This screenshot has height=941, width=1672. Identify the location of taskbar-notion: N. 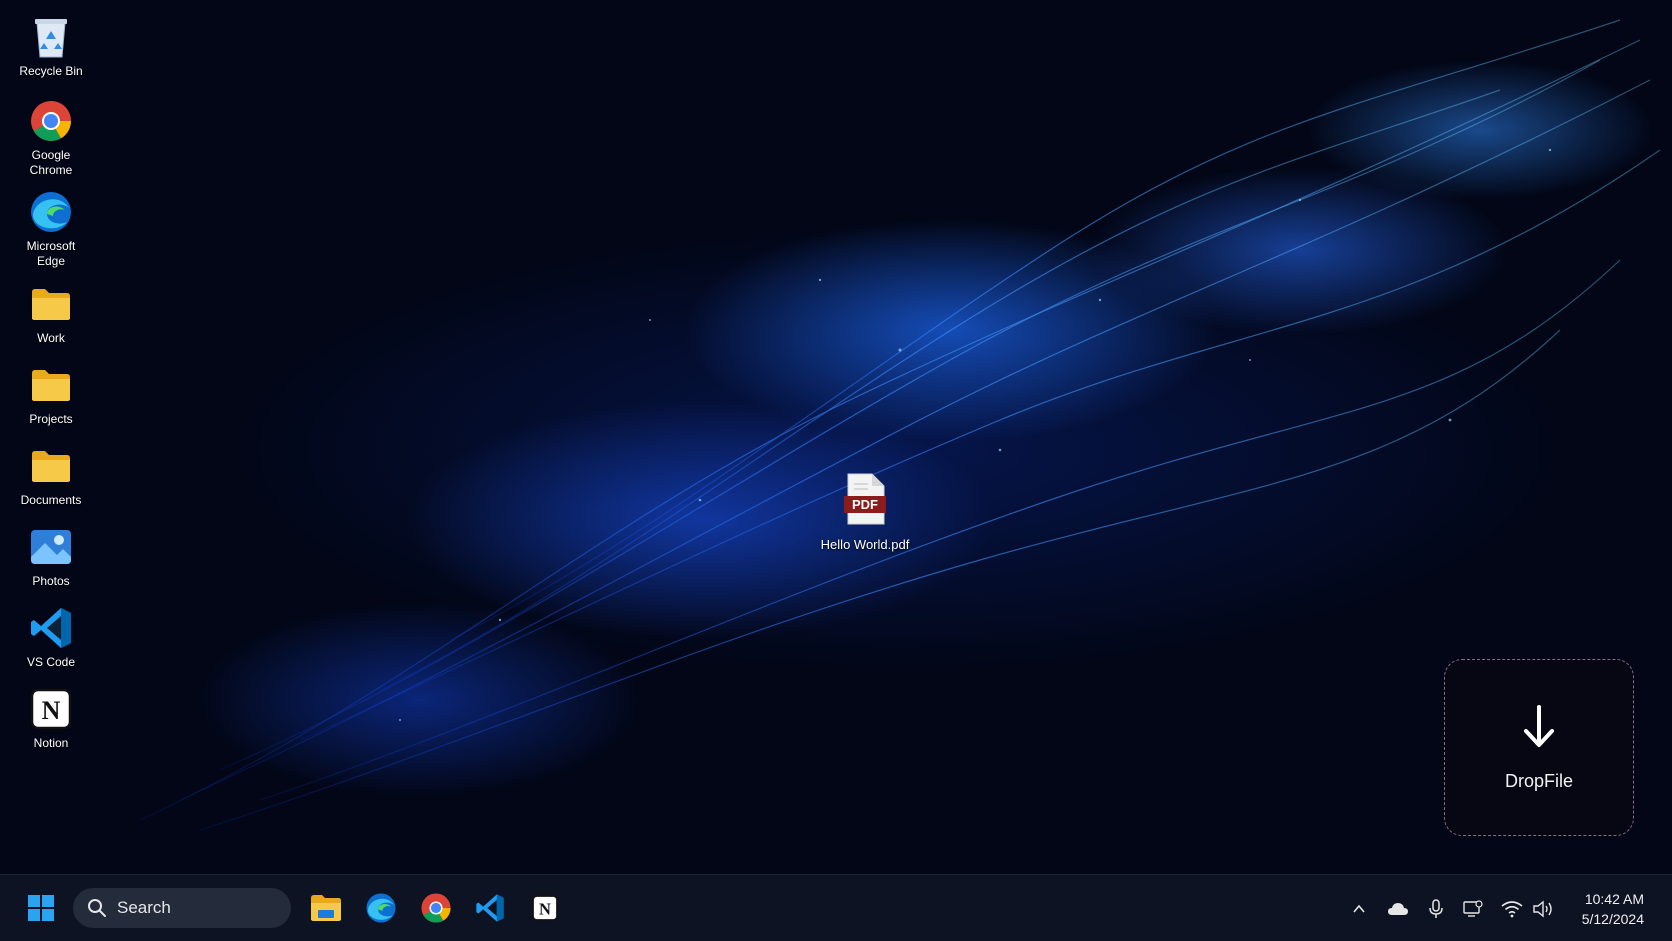
(545, 908).